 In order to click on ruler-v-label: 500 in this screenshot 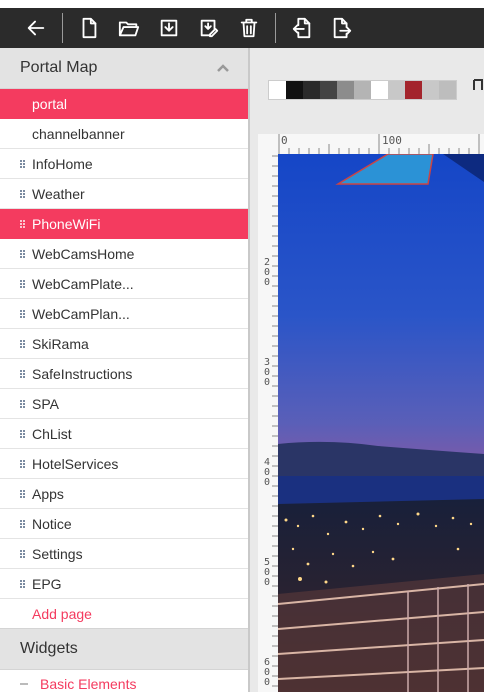, I will do `click(267, 572)`.